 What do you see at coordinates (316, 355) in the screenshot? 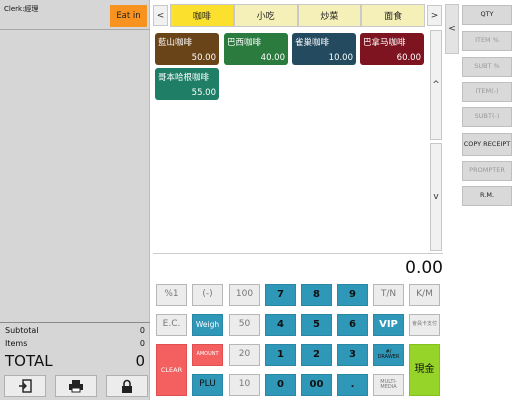
I see `key-2: 2` at bounding box center [316, 355].